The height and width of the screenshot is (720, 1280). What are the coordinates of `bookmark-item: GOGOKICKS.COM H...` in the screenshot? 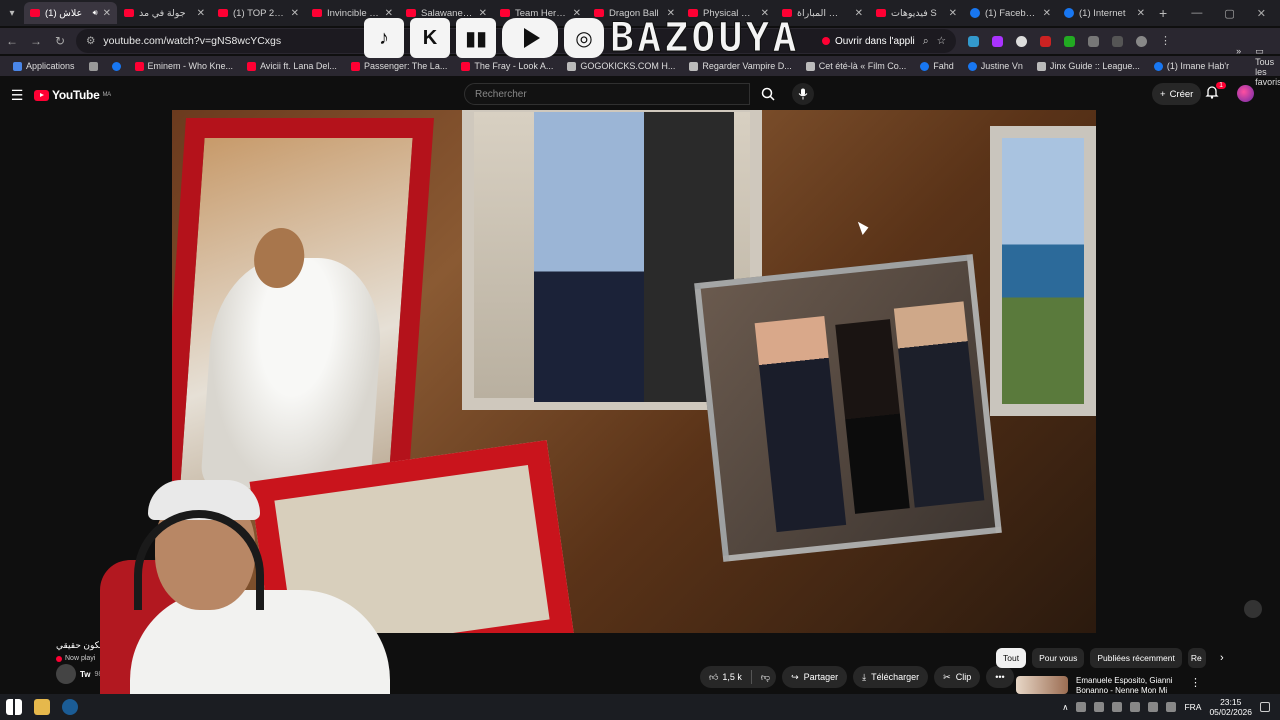 It's located at (621, 66).